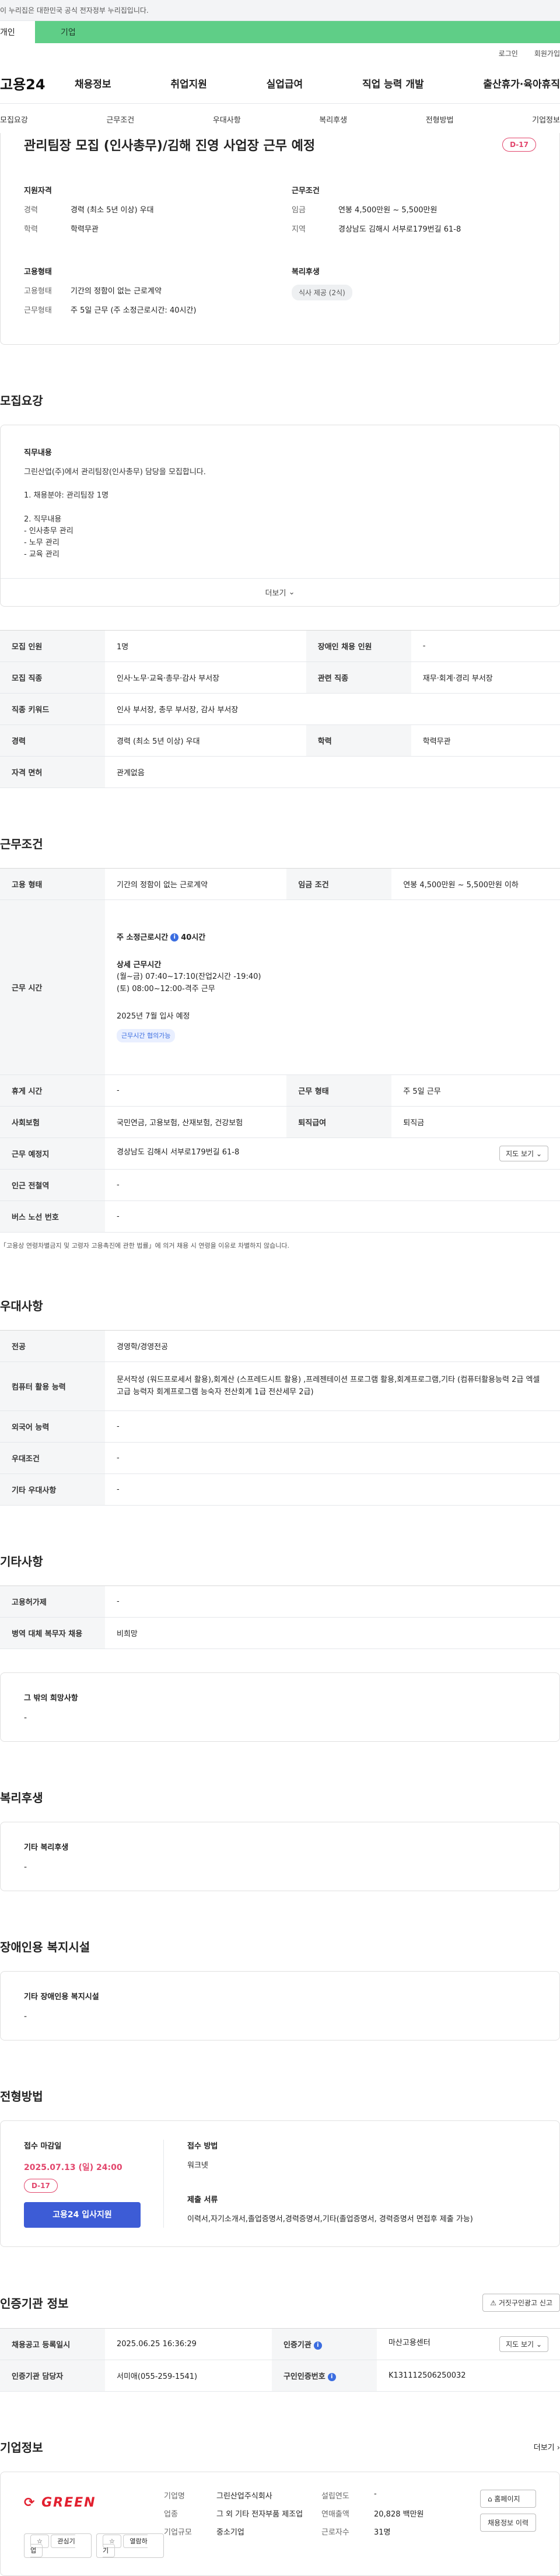  Describe the element at coordinates (306, 191) in the screenshot. I see `cond-title: 근무조건` at that location.